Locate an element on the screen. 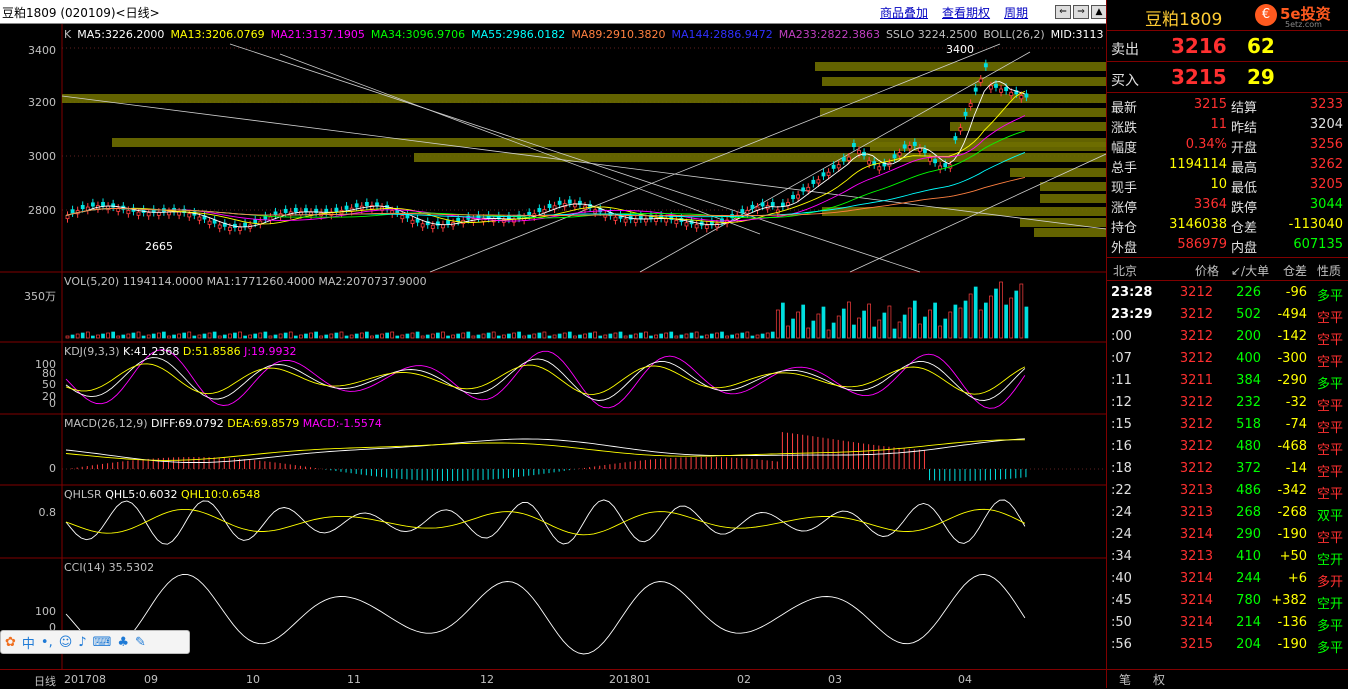  ime-tools-icon: ✎ is located at coordinates (140, 642).